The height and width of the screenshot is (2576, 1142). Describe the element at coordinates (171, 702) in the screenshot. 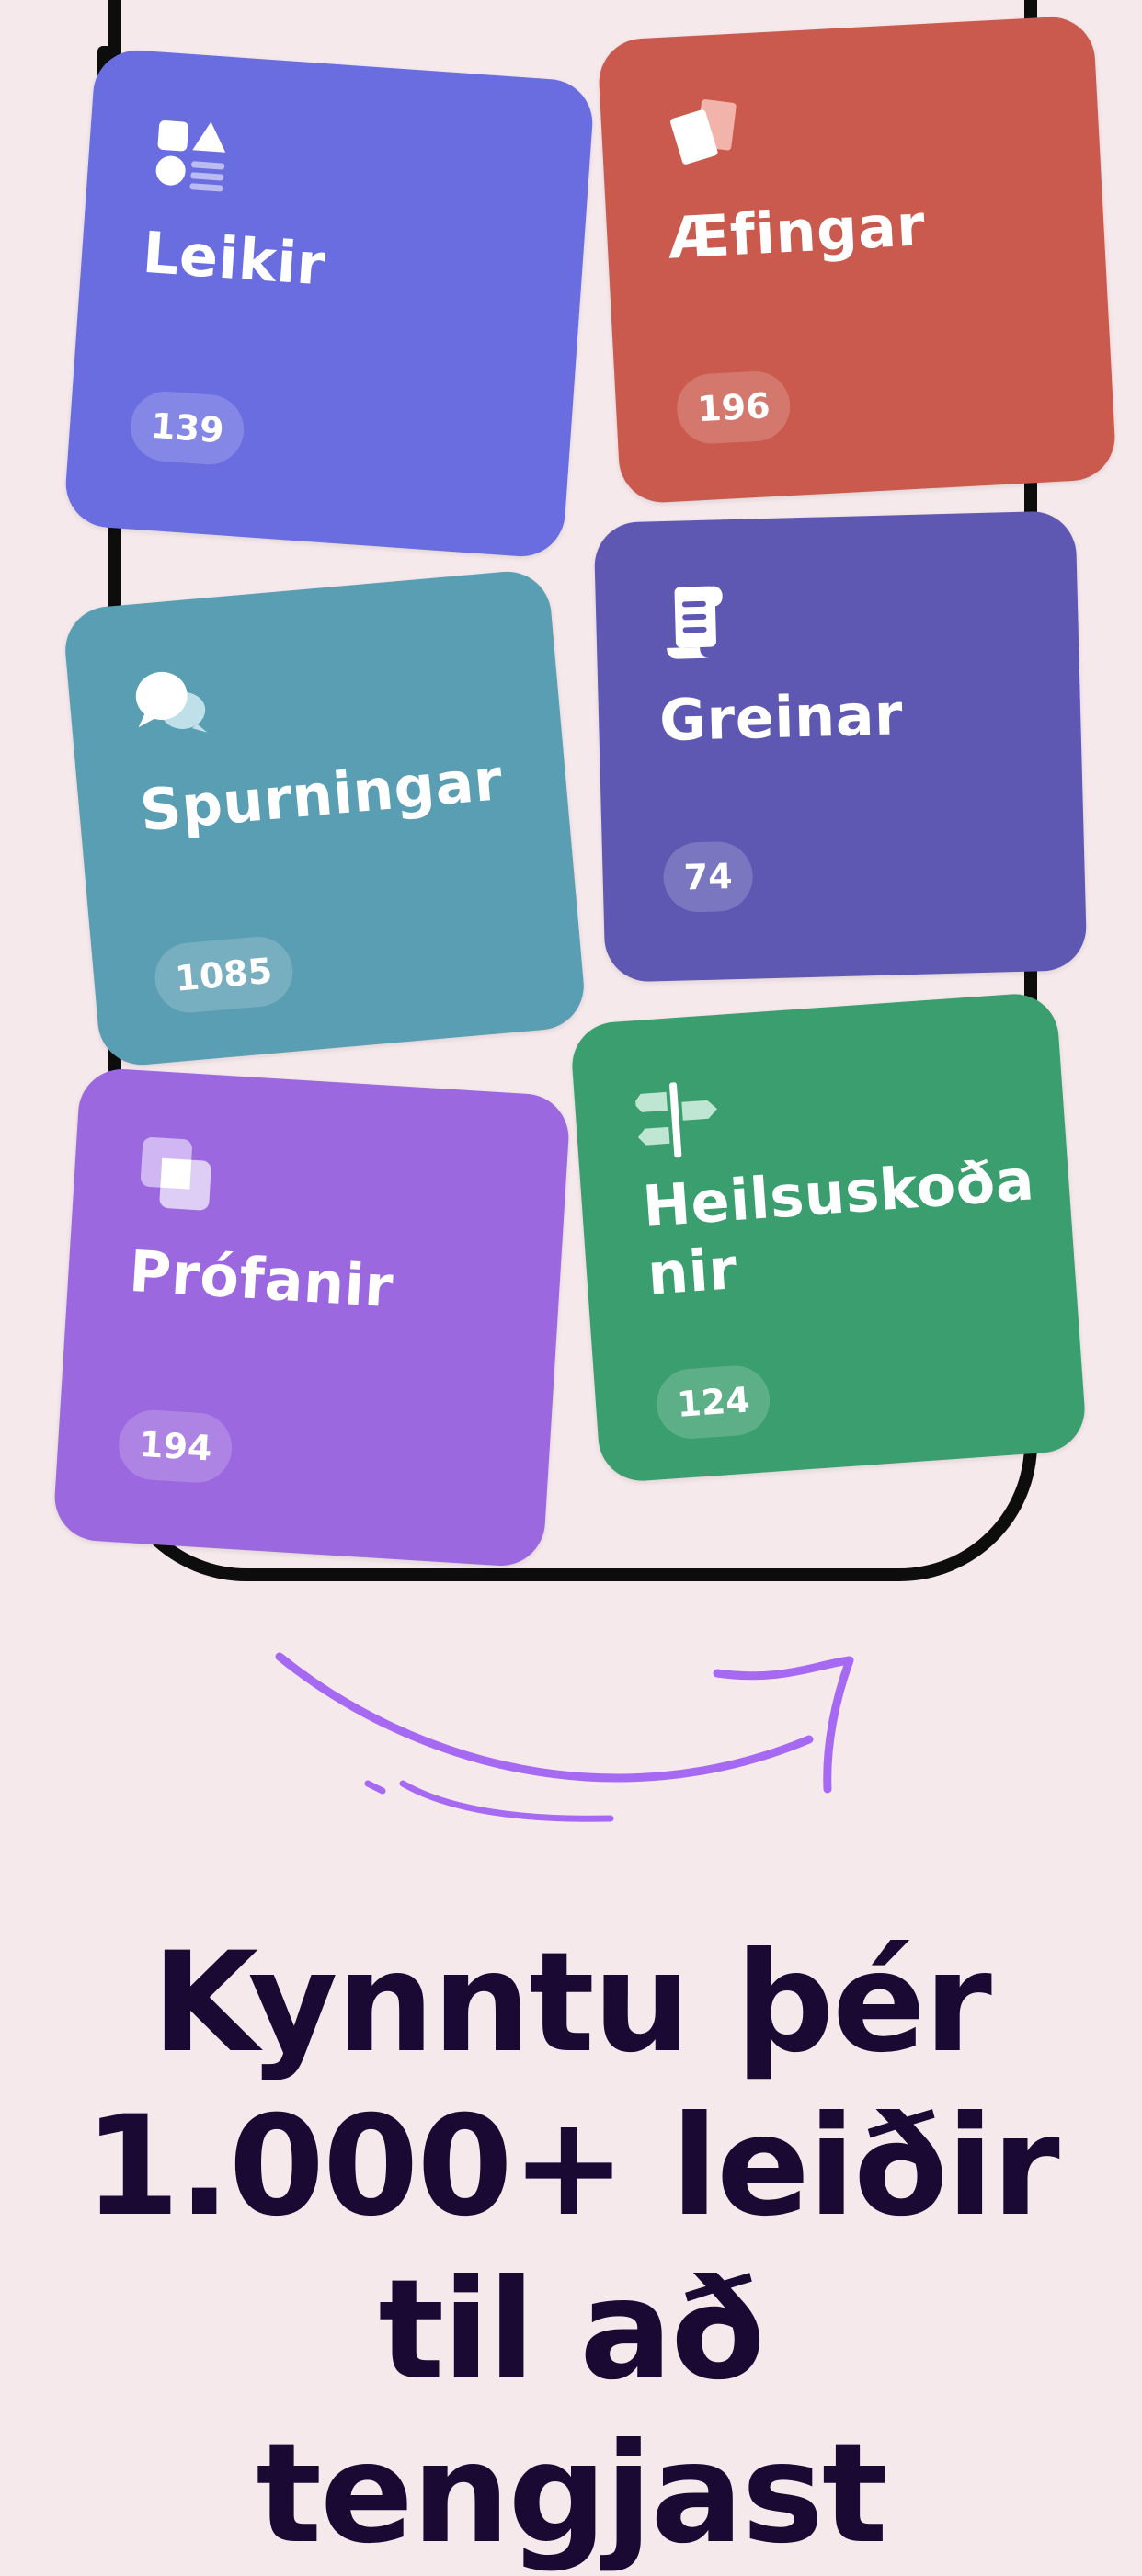

I see `chat-bubbles-icon` at that location.